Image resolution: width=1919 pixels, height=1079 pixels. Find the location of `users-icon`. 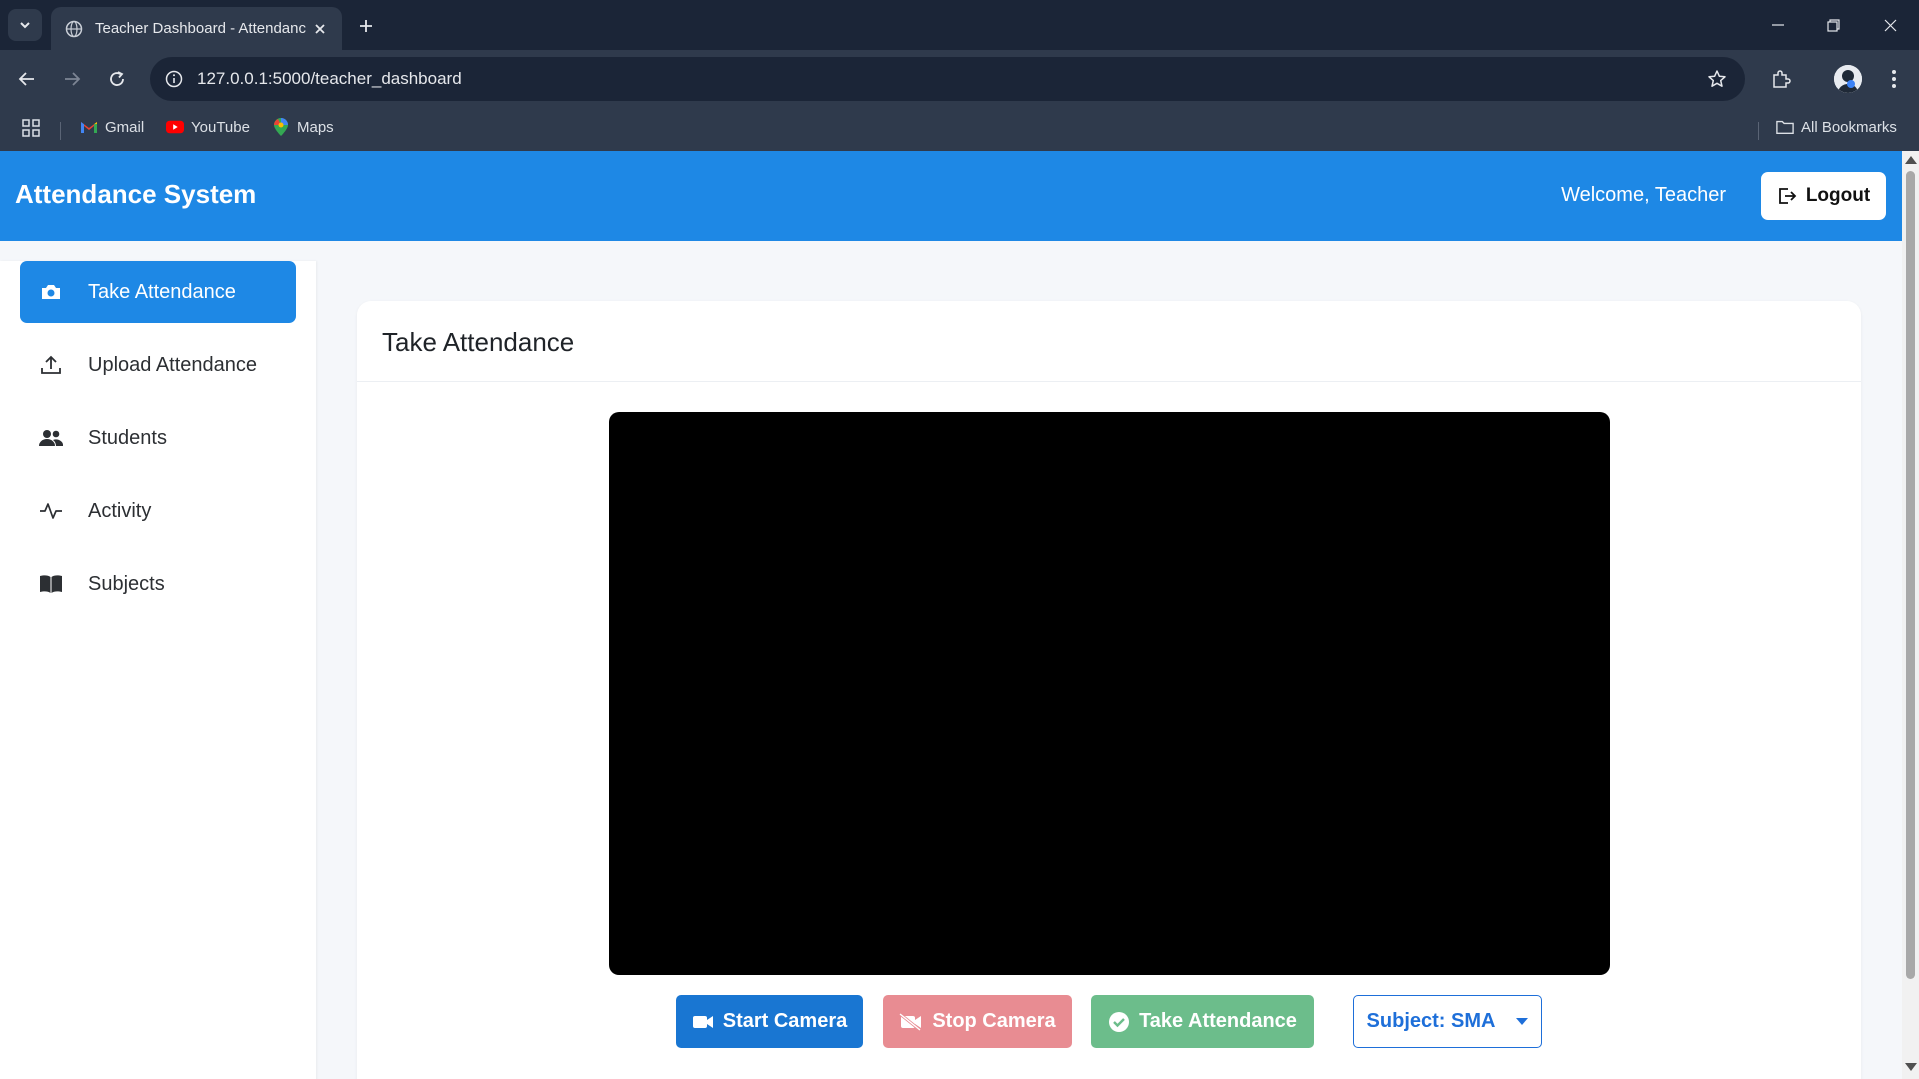

users-icon is located at coordinates (51, 438).